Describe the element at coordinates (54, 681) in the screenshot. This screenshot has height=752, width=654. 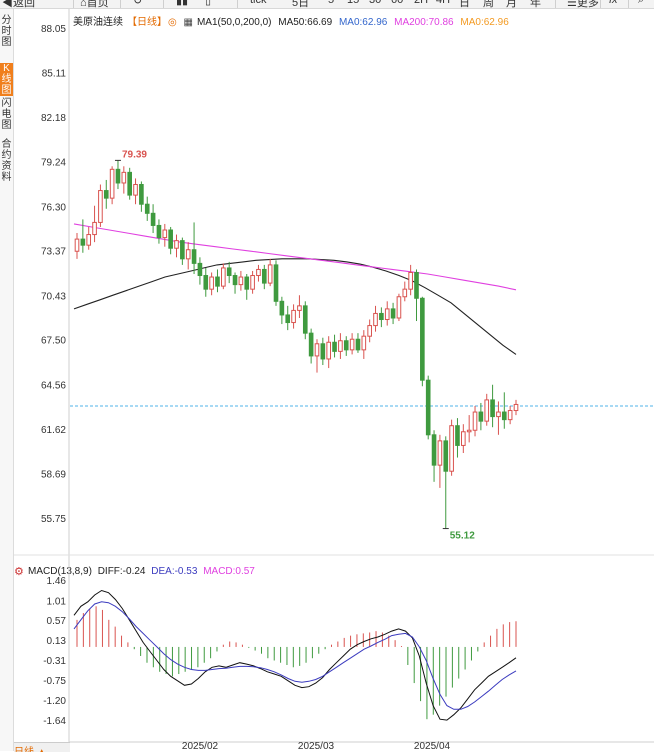
I see `macd-tick-label: -0.75` at that location.